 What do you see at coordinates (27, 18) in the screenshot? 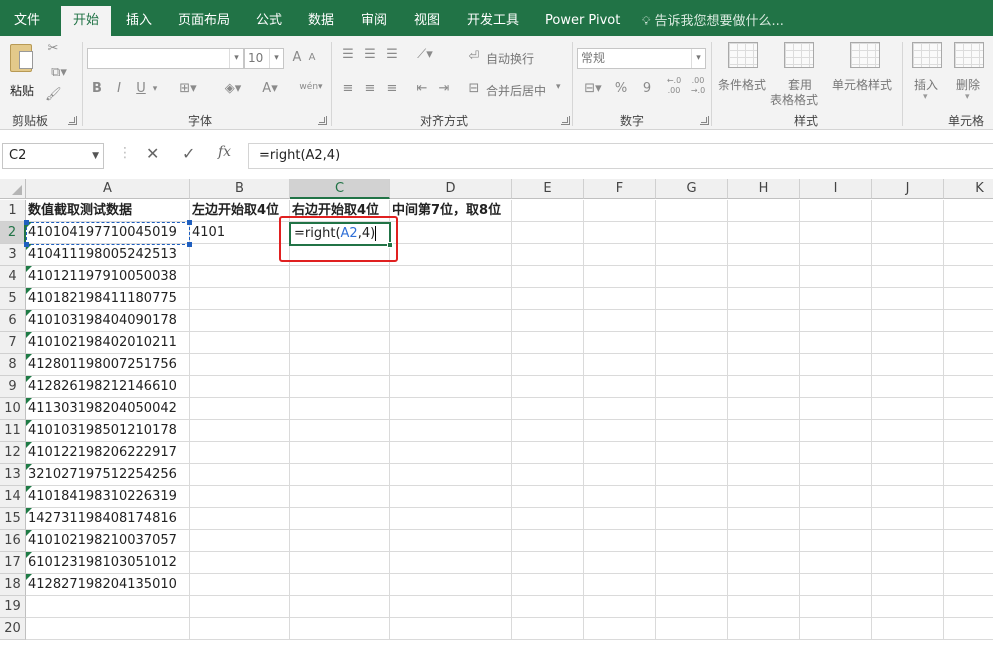
I see `tab-file: 文件` at bounding box center [27, 18].